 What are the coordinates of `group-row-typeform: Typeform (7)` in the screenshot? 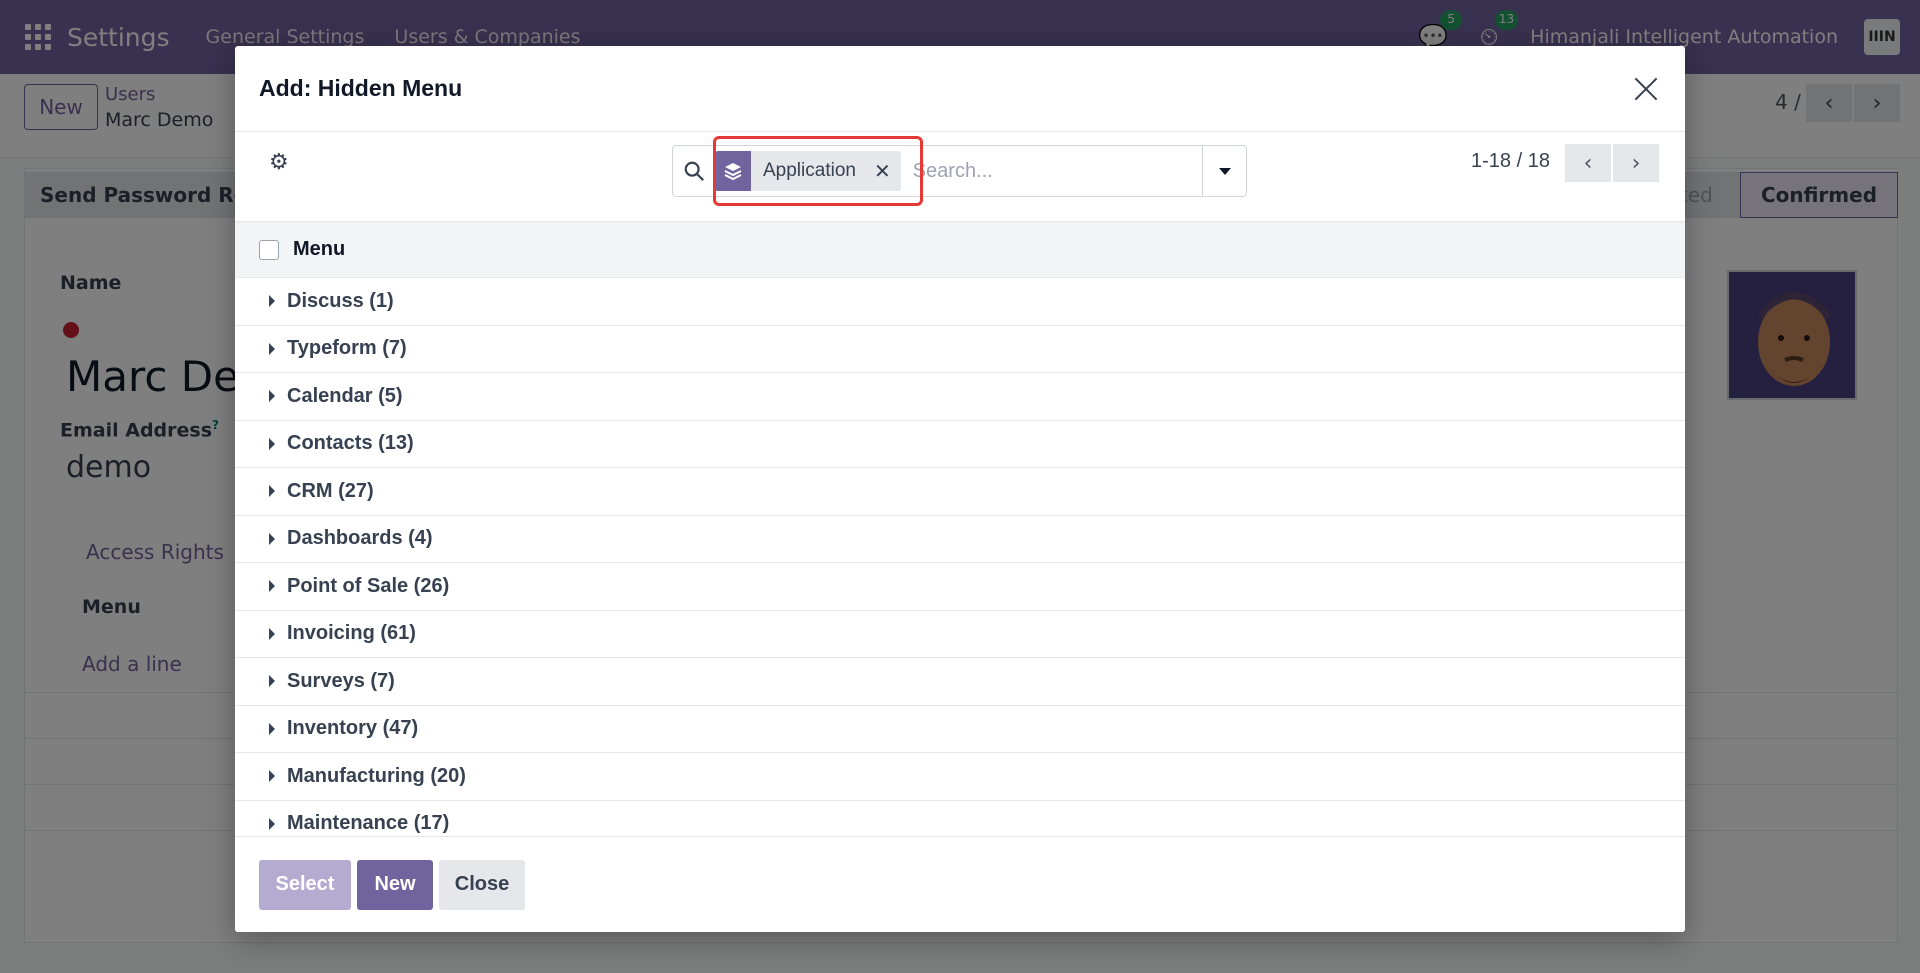 It's located at (960, 349).